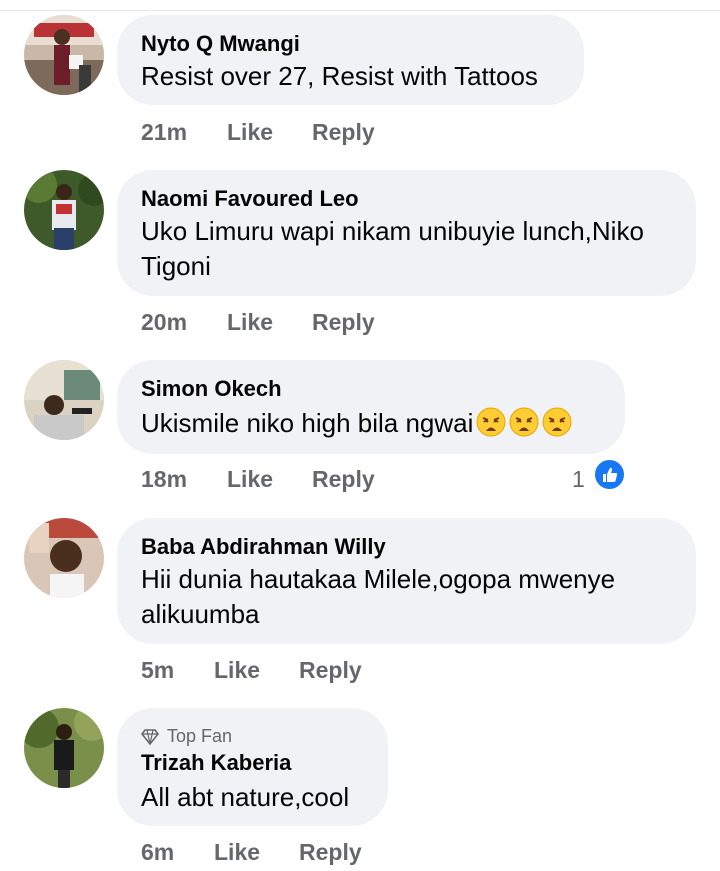 The height and width of the screenshot is (871, 720). What do you see at coordinates (220, 44) in the screenshot?
I see `comment-author: Nyto Q Mwangi` at bounding box center [220, 44].